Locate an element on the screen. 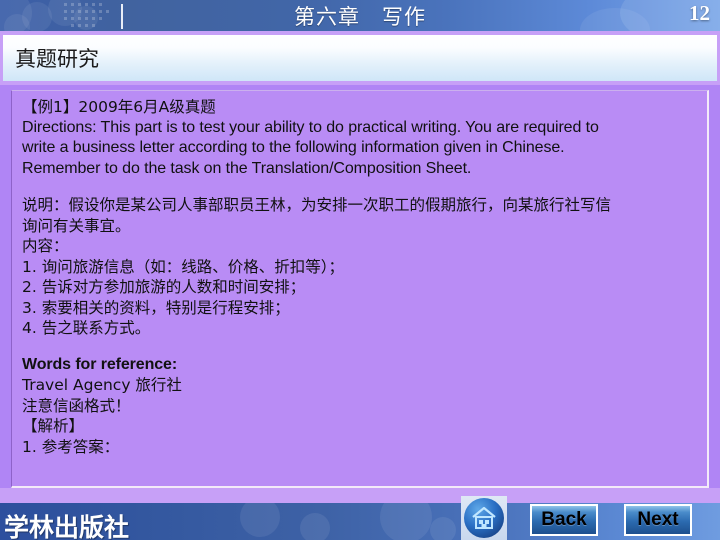  chapter-title: 第六章 写作 is located at coordinates (360, 17).